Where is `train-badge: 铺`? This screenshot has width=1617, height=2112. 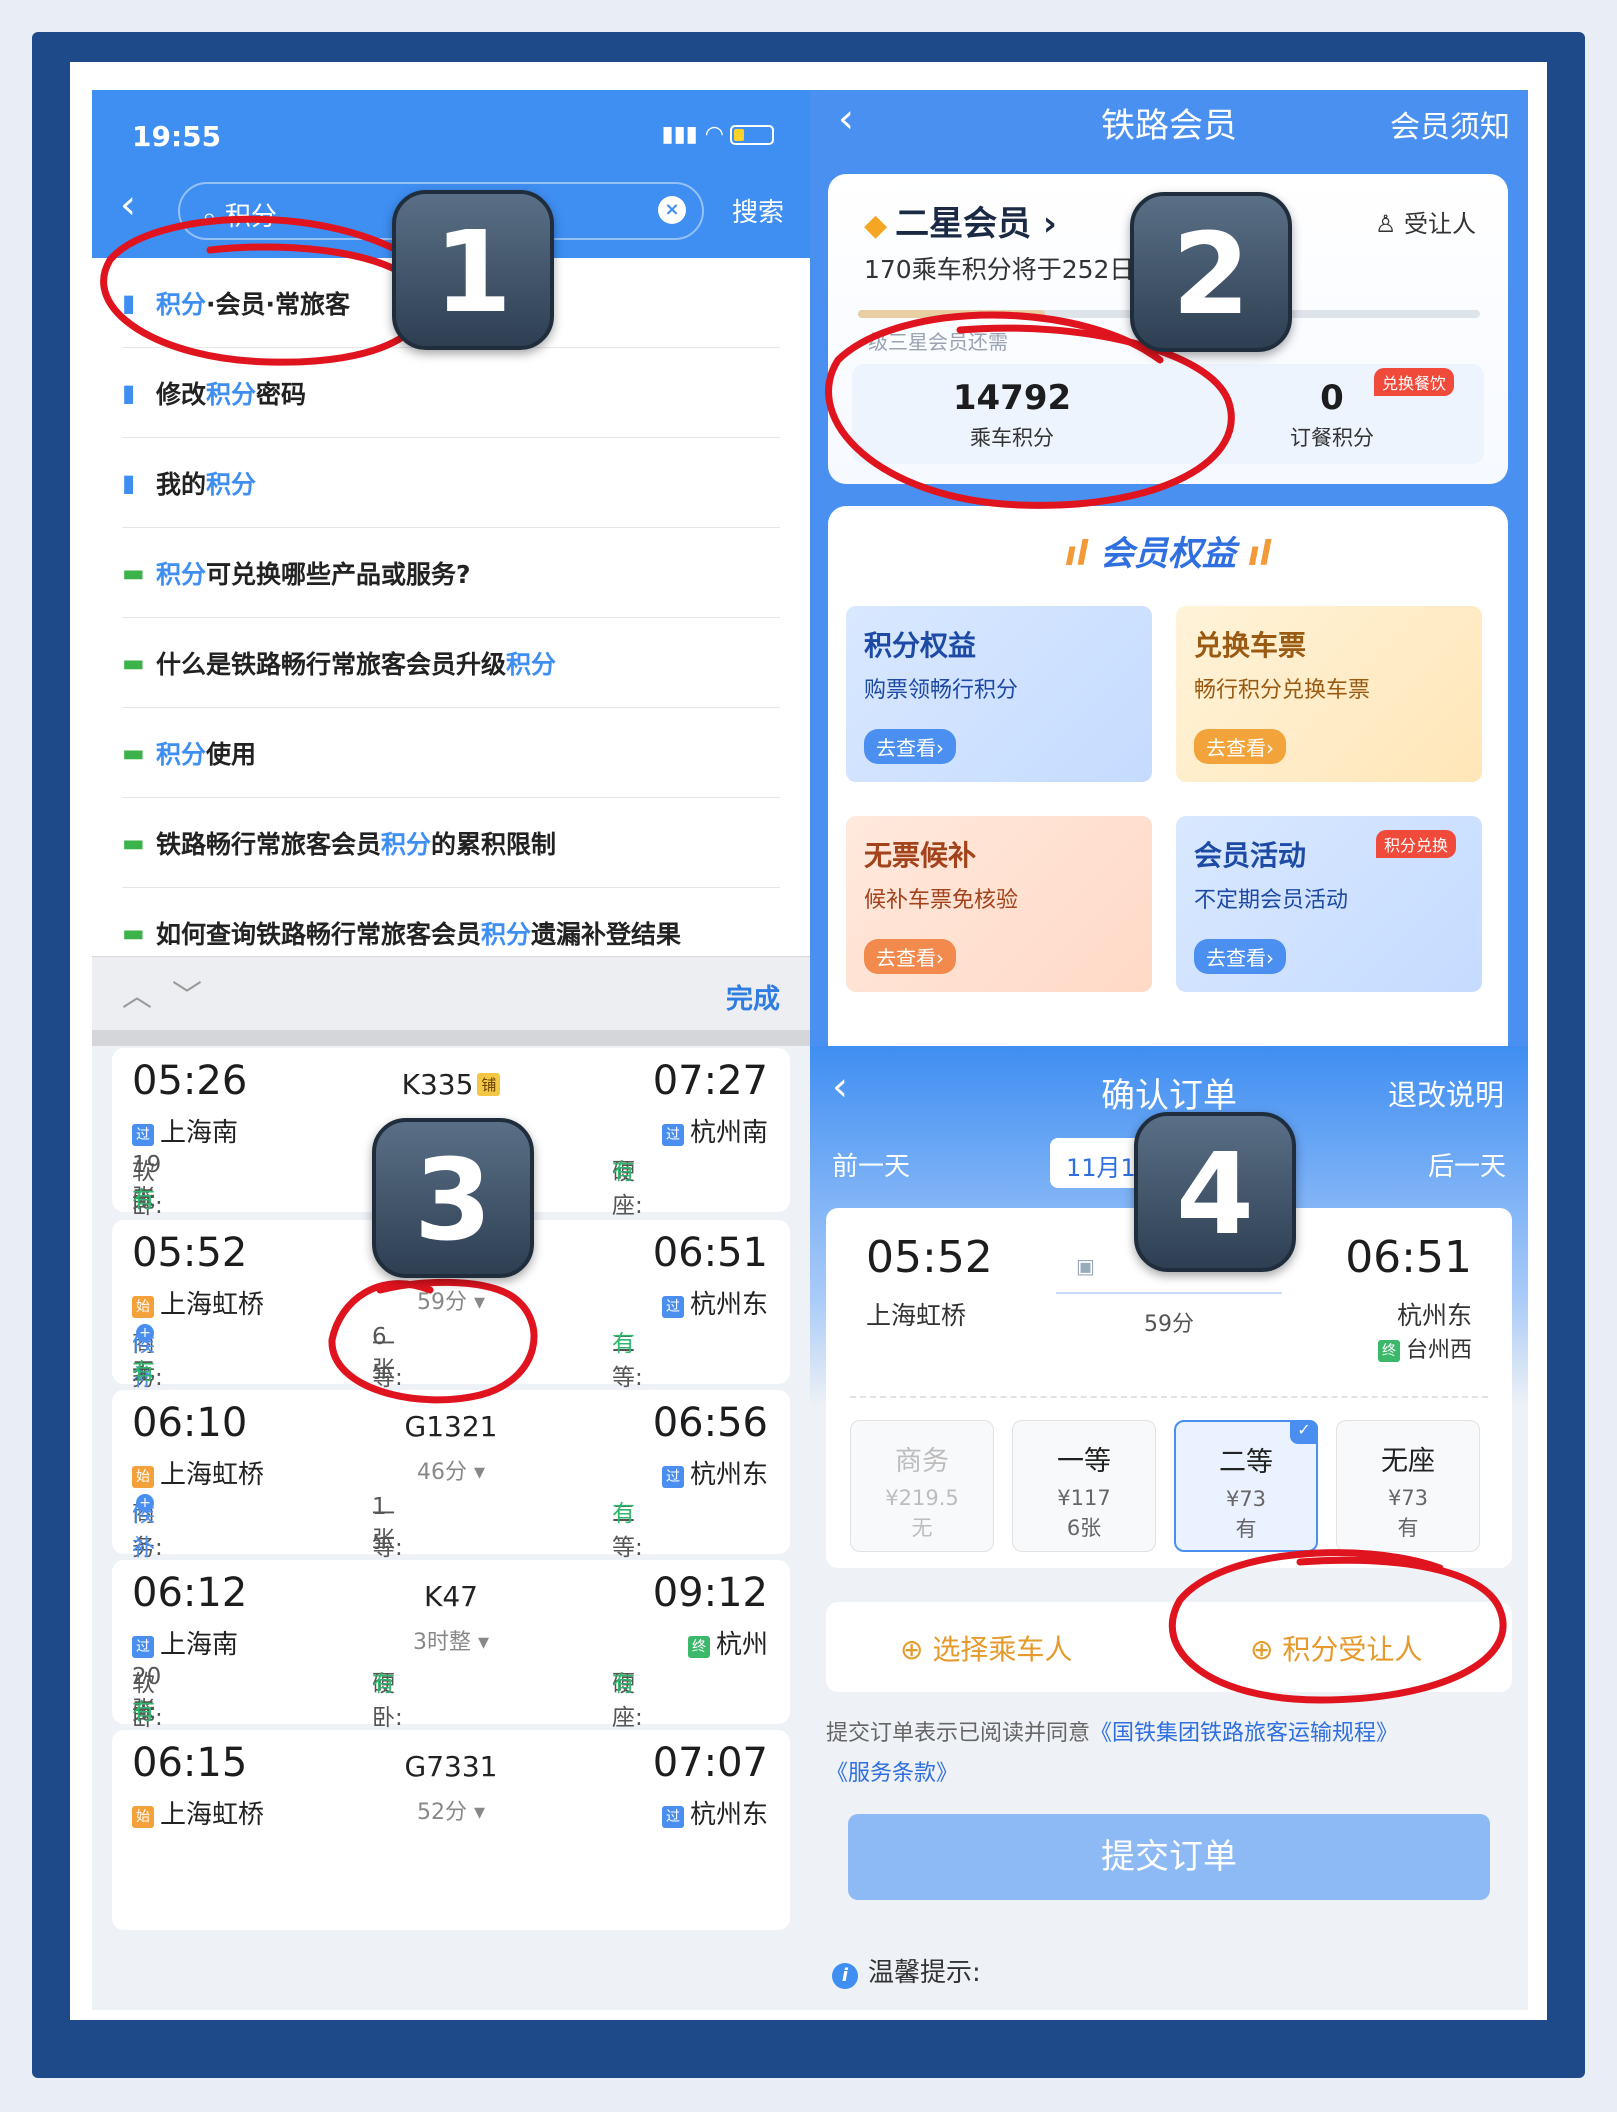 train-badge: 铺 is located at coordinates (489, 1084).